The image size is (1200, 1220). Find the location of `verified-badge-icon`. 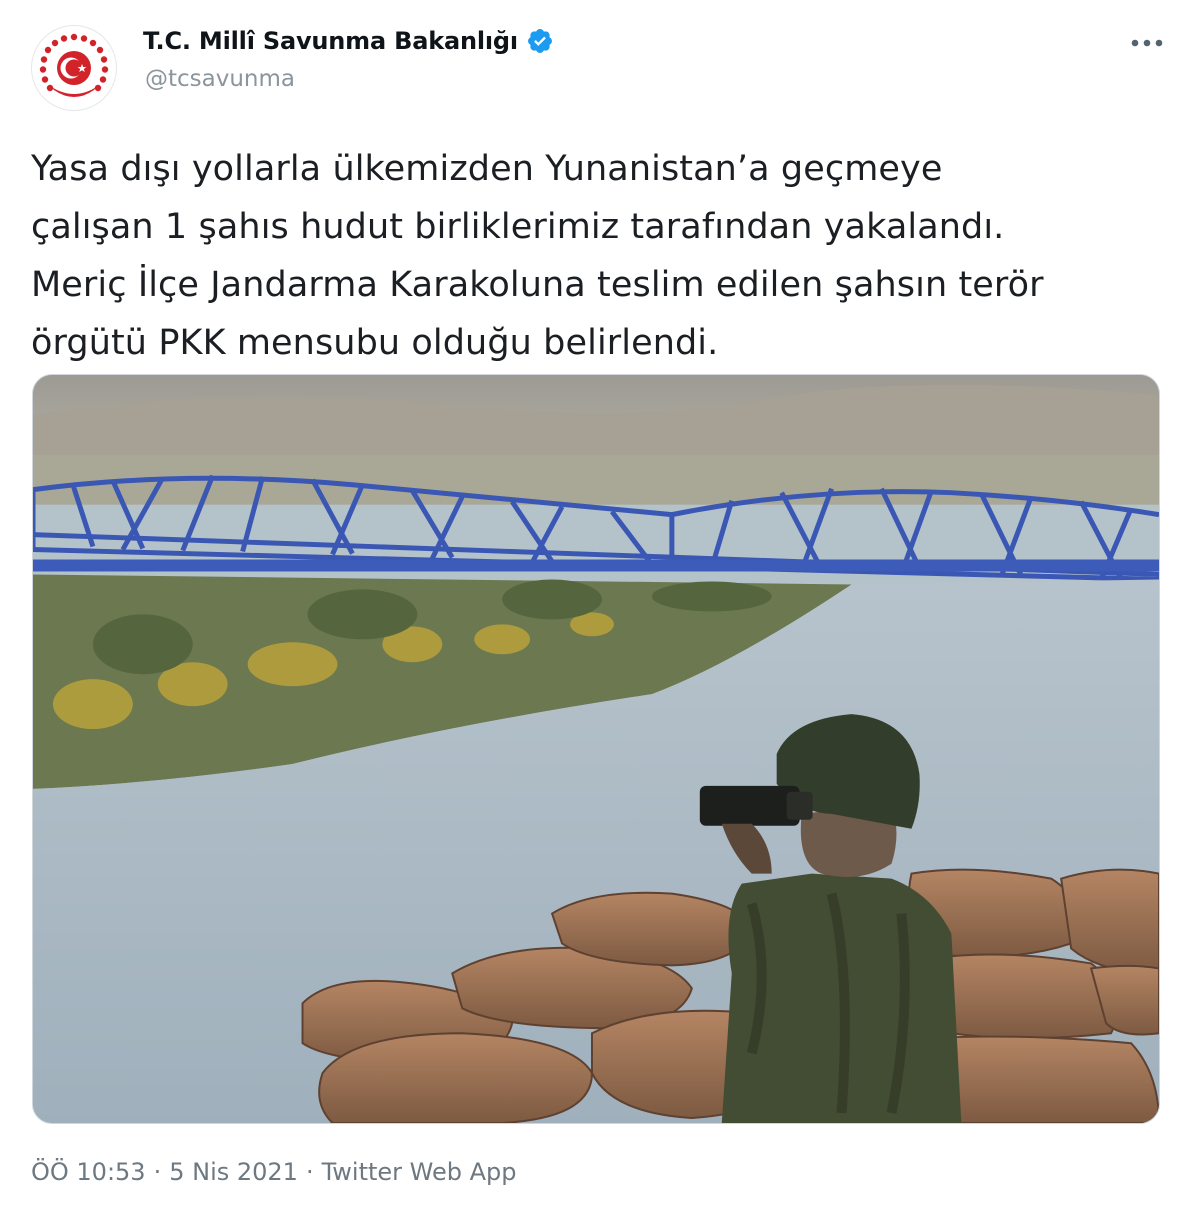

verified-badge-icon is located at coordinates (540, 41).